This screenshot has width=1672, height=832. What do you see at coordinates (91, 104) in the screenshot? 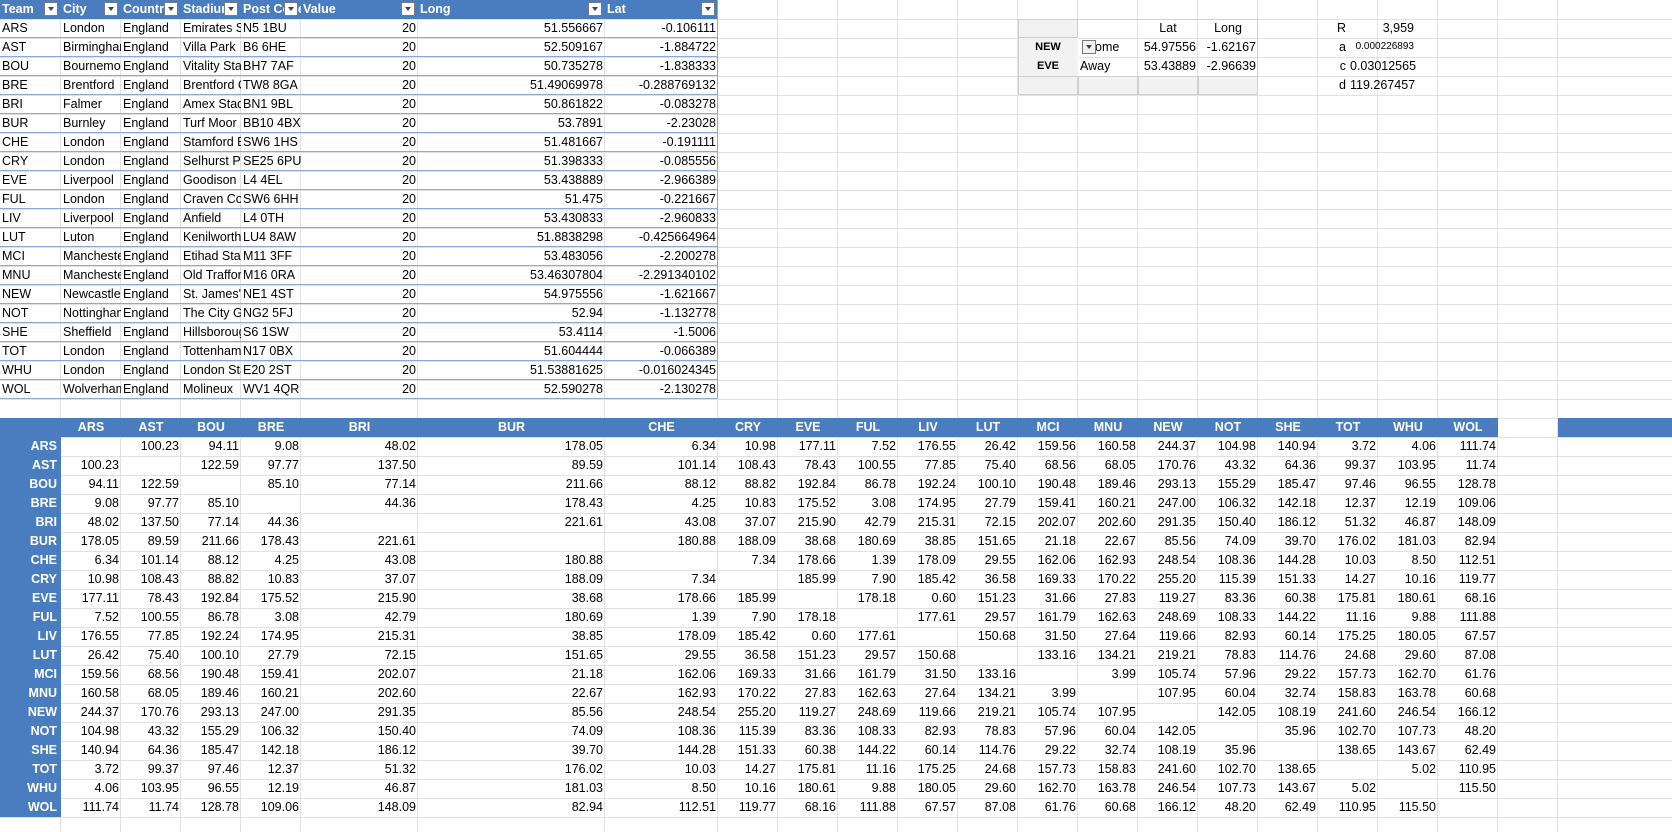
I see `team-table-cell: Falmer` at bounding box center [91, 104].